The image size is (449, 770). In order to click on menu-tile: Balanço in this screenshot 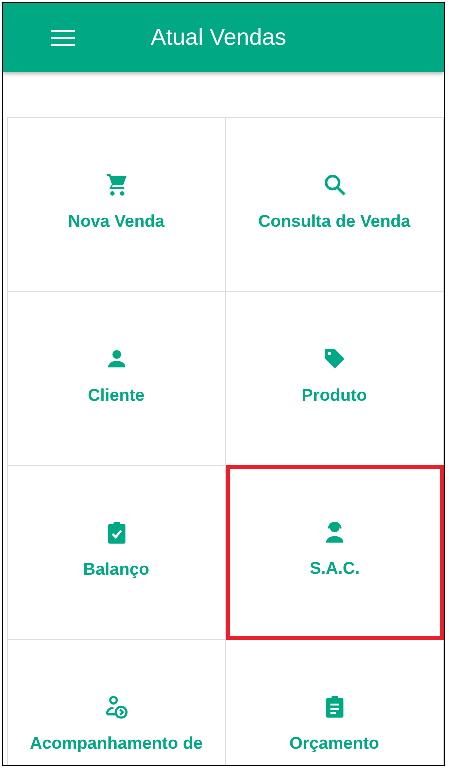, I will do `click(117, 553)`.